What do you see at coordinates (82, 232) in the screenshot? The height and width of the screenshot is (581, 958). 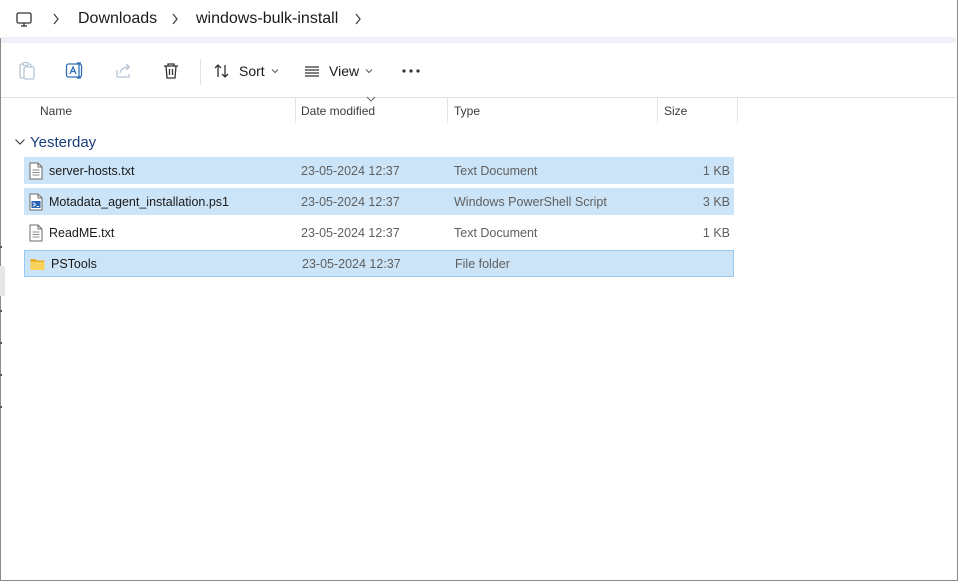 I see `file-name: ReadME.txt` at bounding box center [82, 232].